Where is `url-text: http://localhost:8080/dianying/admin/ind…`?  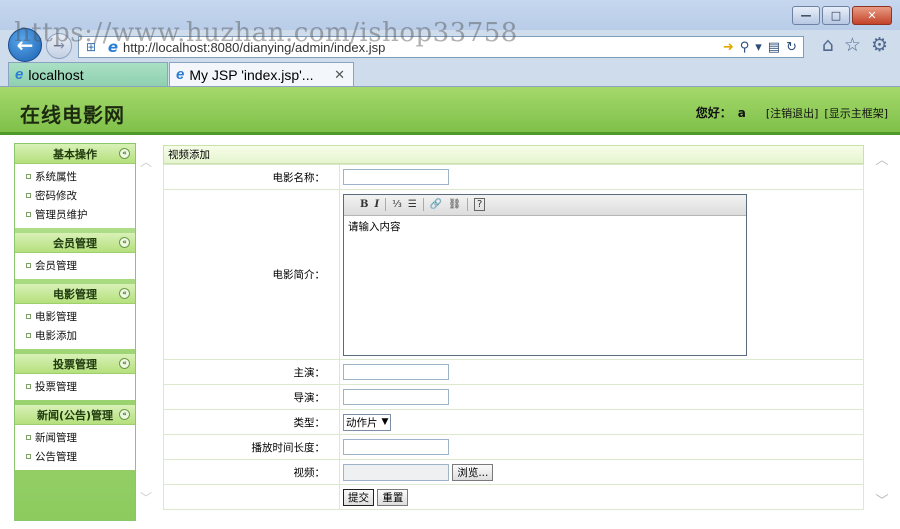 url-text: http://localhost:8080/dianying/admin/ind… is located at coordinates (423, 47).